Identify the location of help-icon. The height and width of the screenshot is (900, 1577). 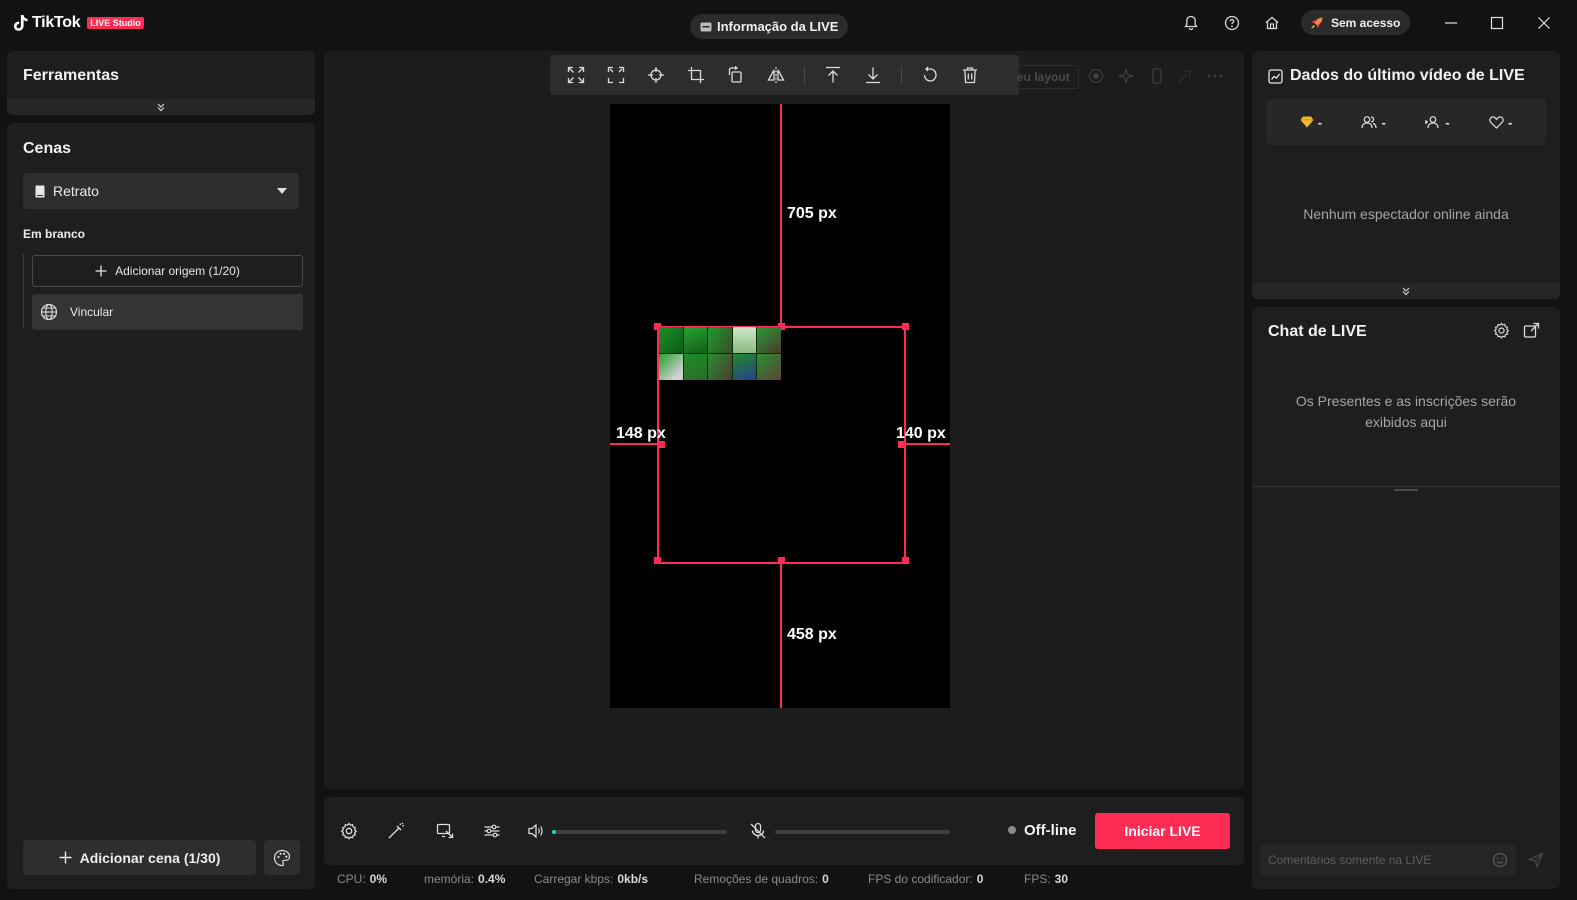
(1232, 23).